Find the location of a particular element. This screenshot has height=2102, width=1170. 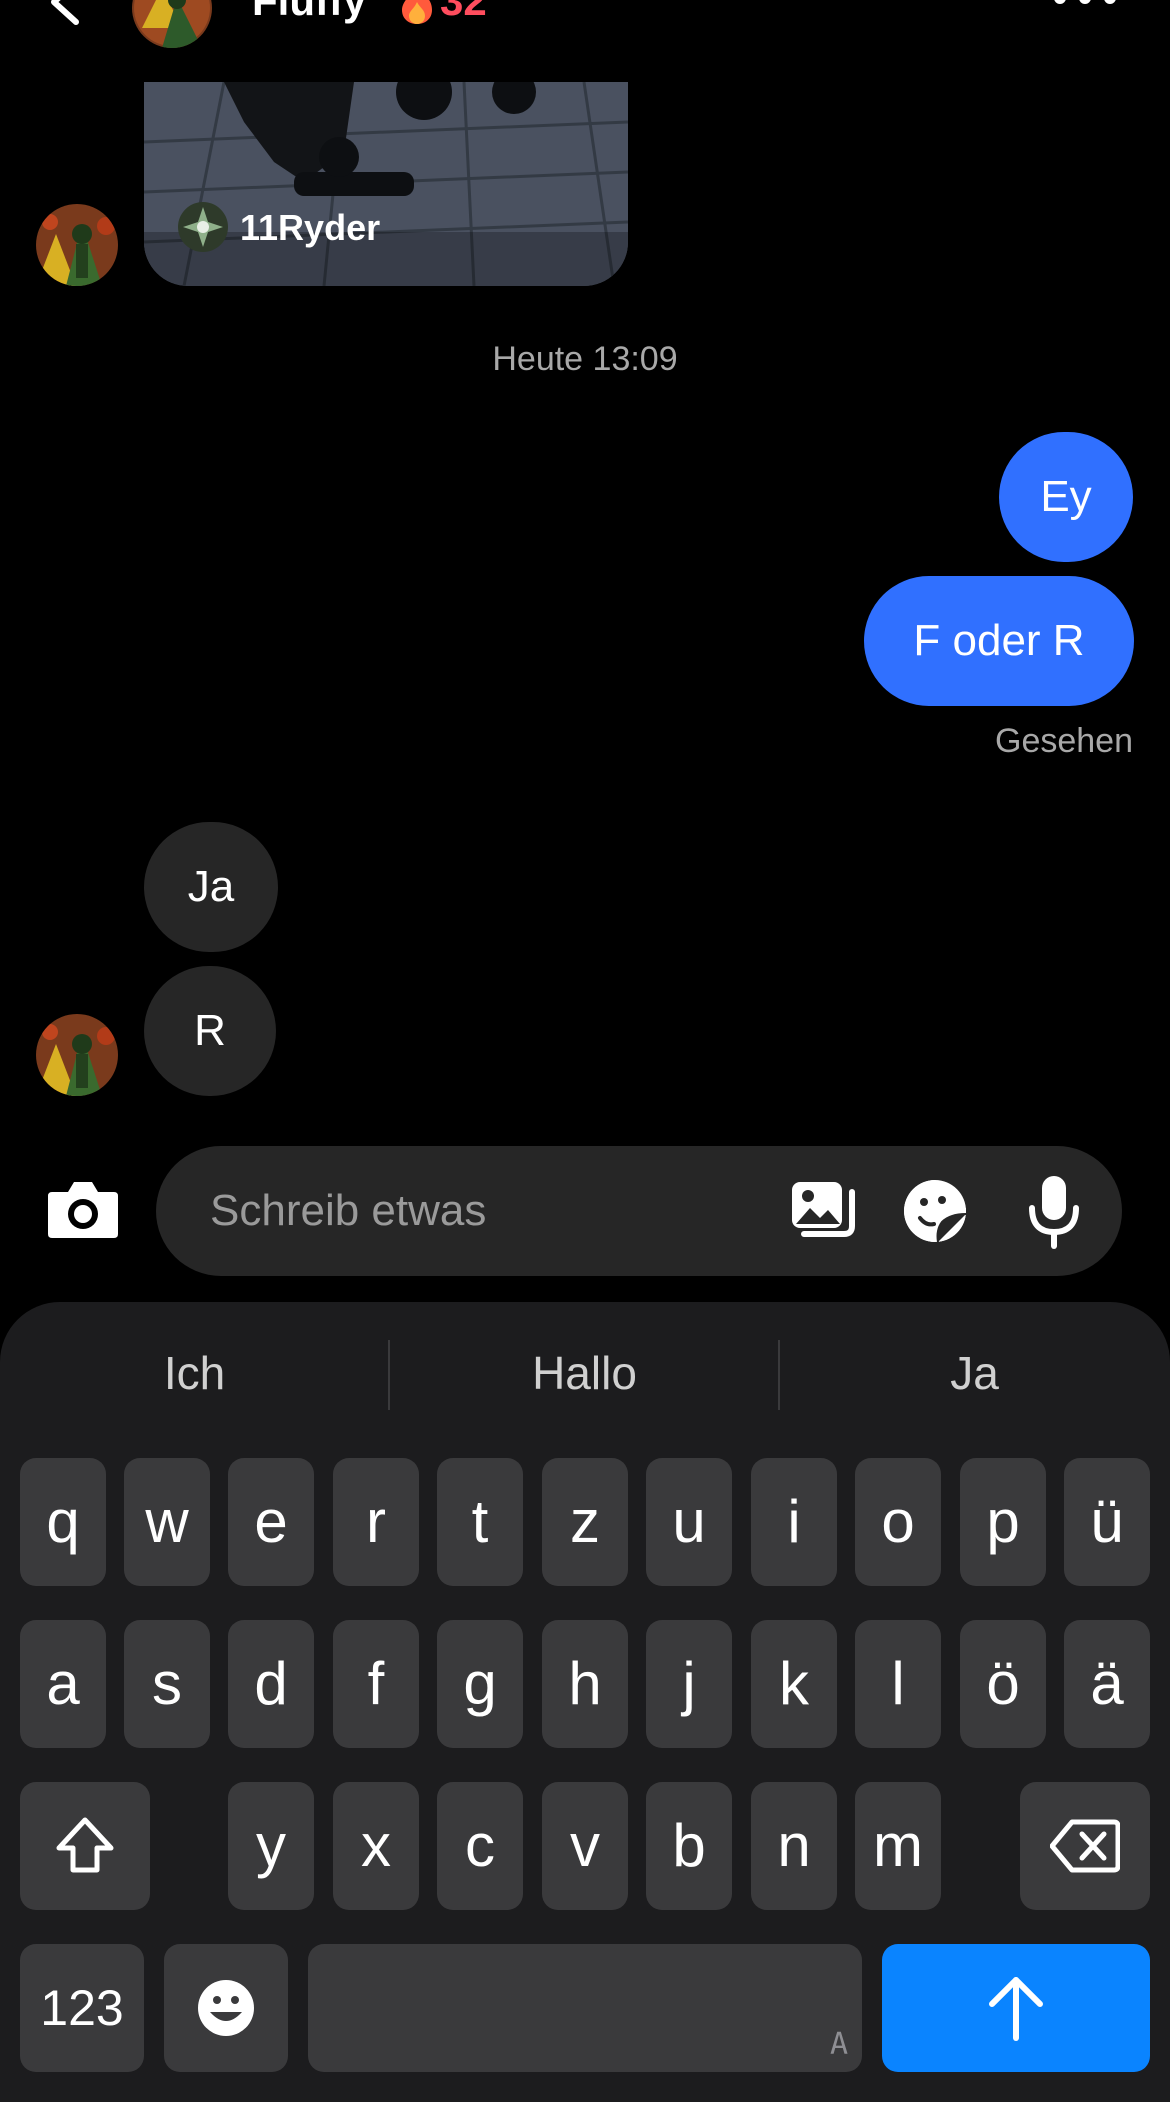

contact-name: Fluffy is located at coordinates (309, 11).